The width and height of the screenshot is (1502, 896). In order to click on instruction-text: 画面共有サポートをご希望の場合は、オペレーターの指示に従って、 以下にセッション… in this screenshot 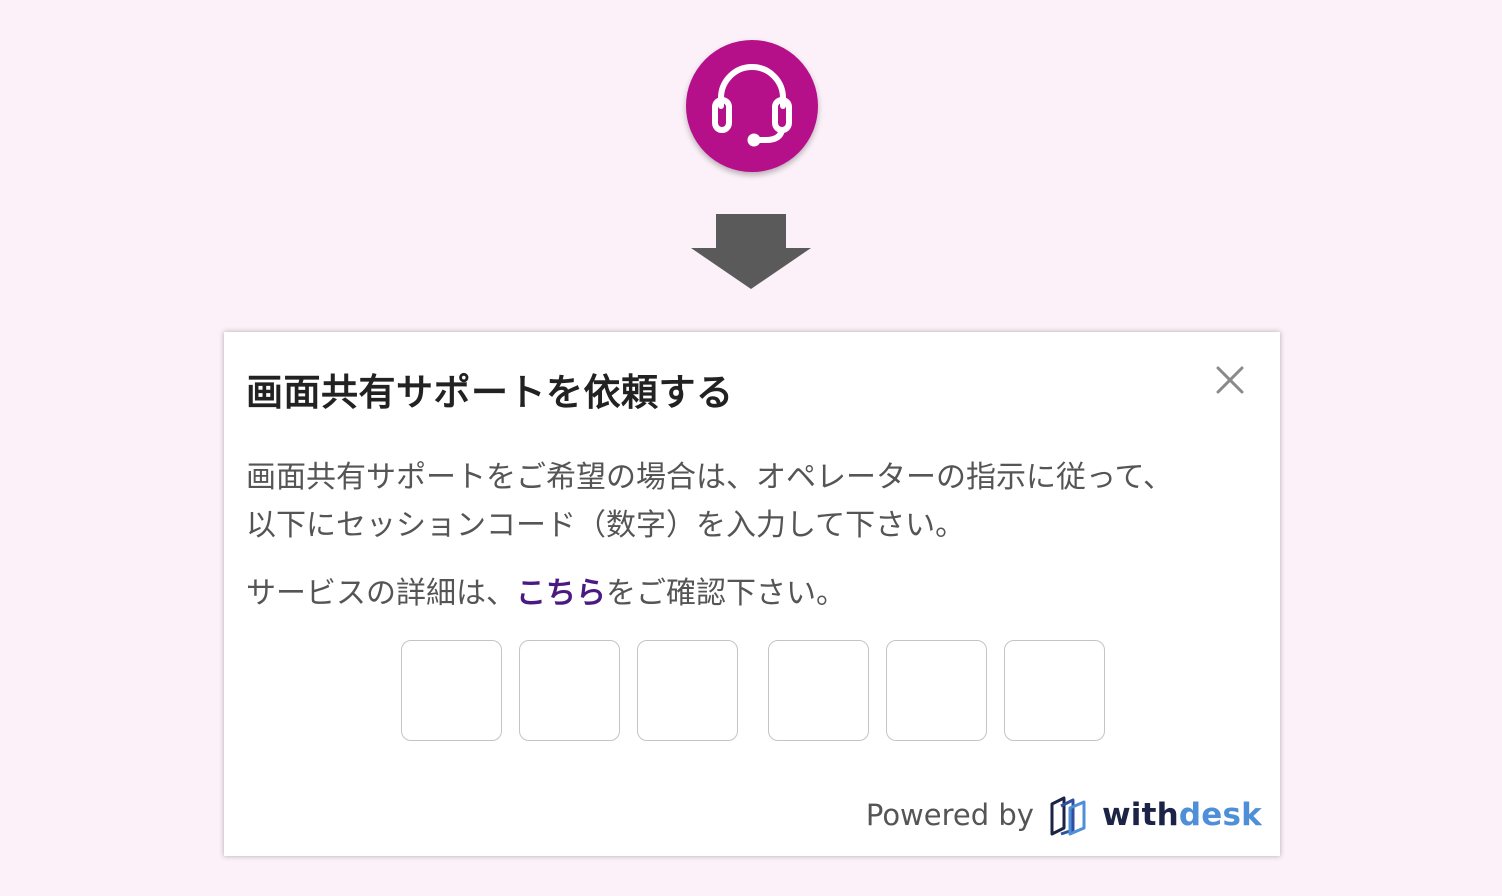, I will do `click(746, 502)`.